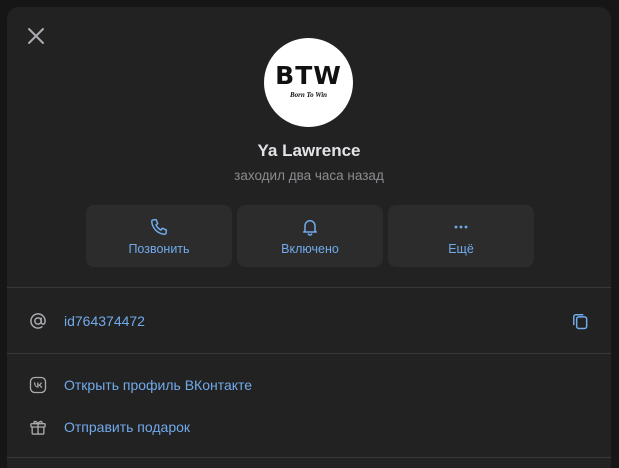  I want to click on close-icon, so click(36, 36).